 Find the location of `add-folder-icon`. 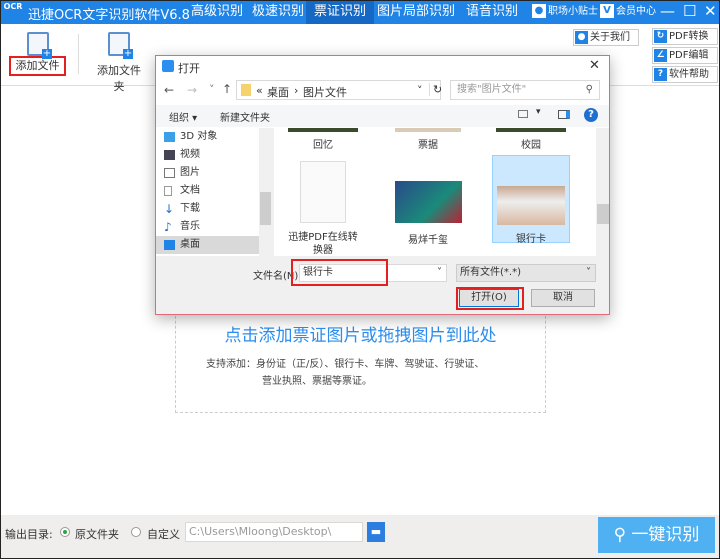

add-folder-icon is located at coordinates (120, 45).